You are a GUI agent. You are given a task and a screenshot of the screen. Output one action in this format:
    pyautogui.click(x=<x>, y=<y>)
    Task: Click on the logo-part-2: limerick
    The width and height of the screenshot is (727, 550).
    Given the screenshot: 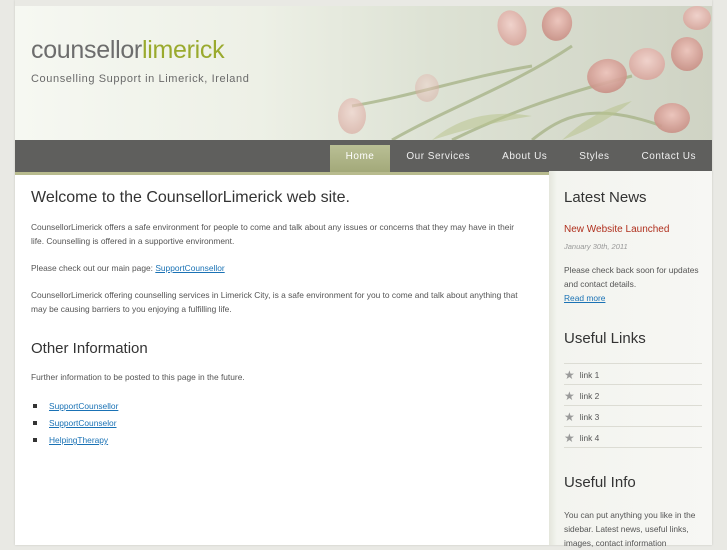 What is the action you would take?
    pyautogui.click(x=183, y=50)
    